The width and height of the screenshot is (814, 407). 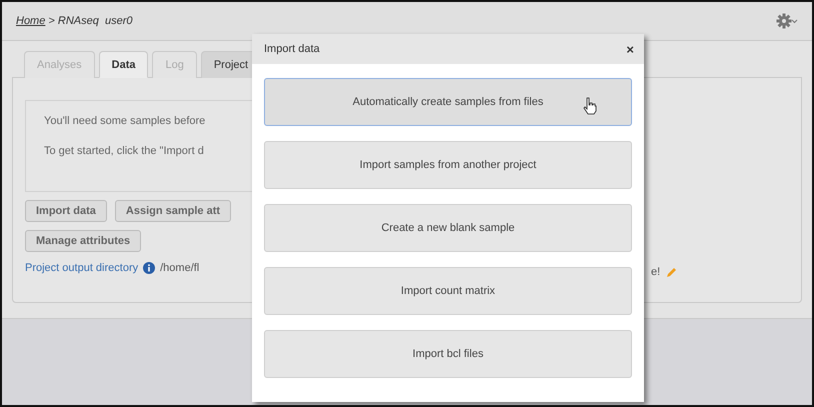 What do you see at coordinates (590, 106) in the screenshot?
I see `hand-cursor-icon` at bounding box center [590, 106].